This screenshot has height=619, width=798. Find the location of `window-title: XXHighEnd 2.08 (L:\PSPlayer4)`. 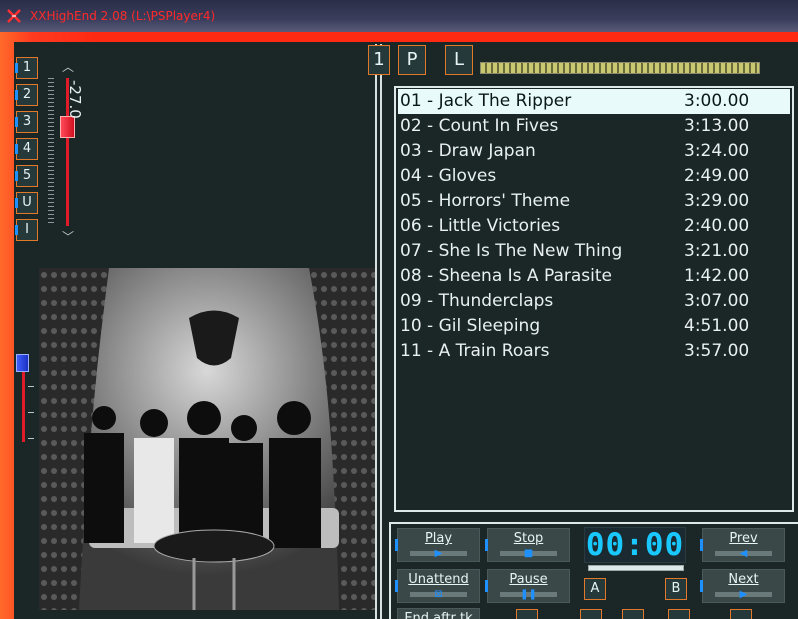

window-title: XXHighEnd 2.08 (L:\PSPlayer4) is located at coordinates (123, 16).